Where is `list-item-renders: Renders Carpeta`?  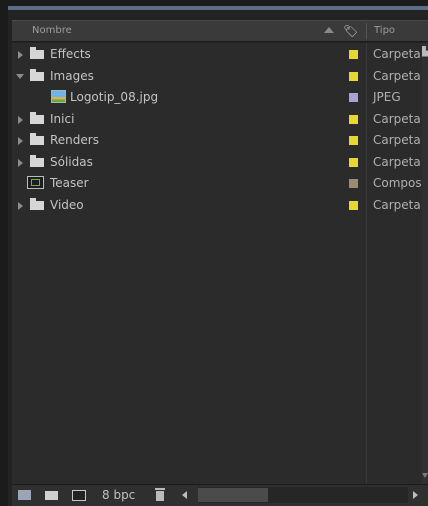
list-item-renders: Renders Carpeta is located at coordinates (217, 140).